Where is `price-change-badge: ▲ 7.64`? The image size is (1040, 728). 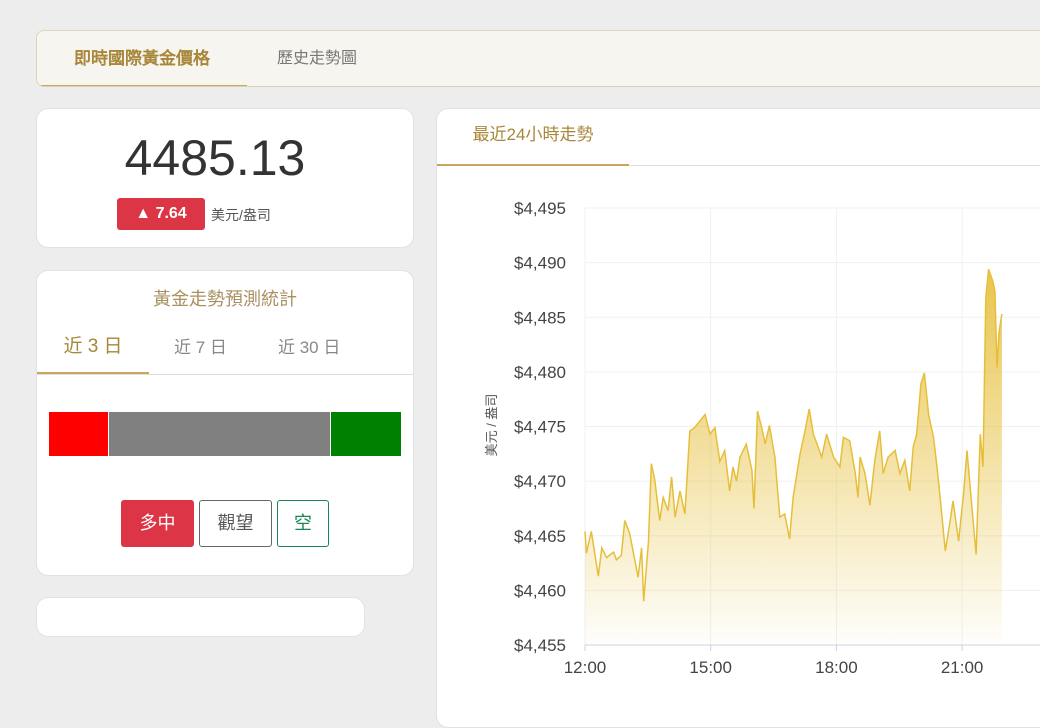 price-change-badge: ▲ 7.64 is located at coordinates (161, 214).